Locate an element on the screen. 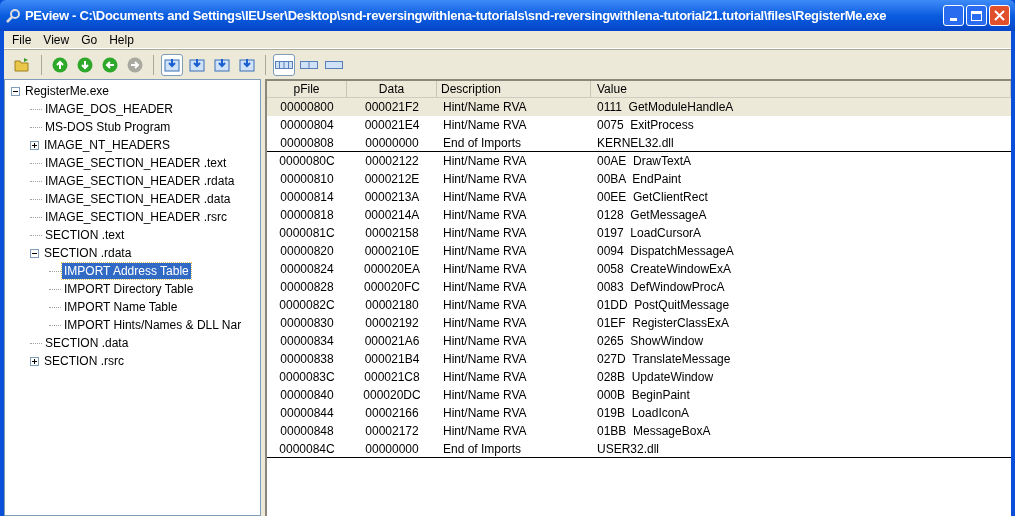  column-header: Value is located at coordinates (801, 89).